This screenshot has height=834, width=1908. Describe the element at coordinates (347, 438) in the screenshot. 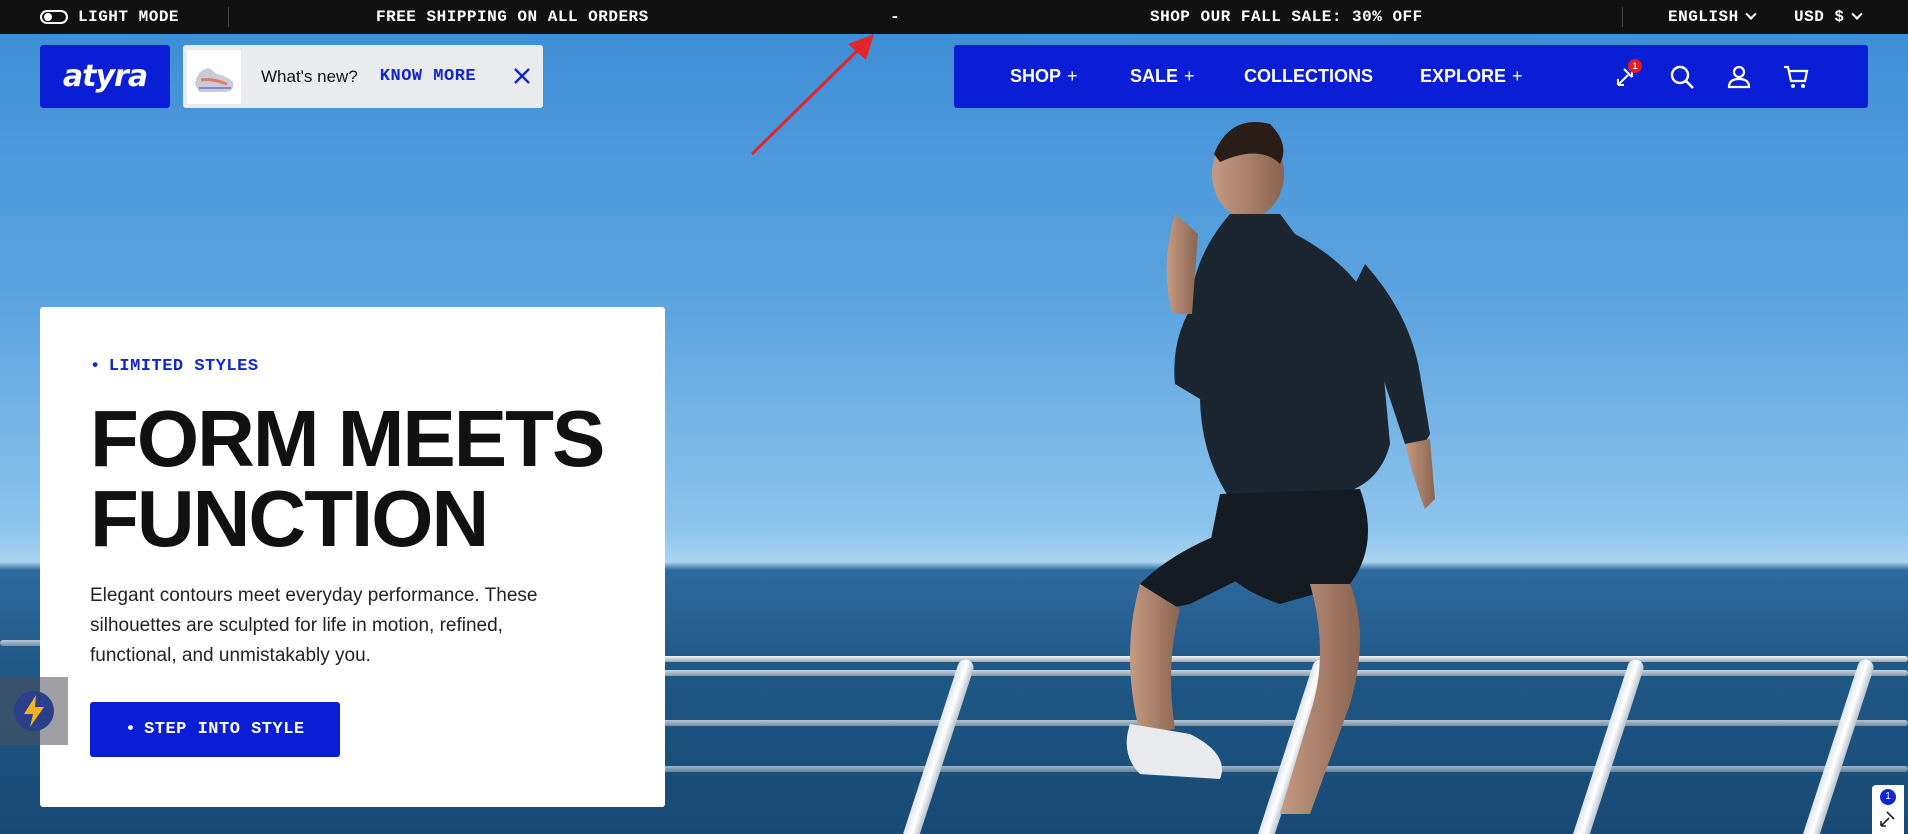

I see `headline-line: FORM MEETS` at that location.